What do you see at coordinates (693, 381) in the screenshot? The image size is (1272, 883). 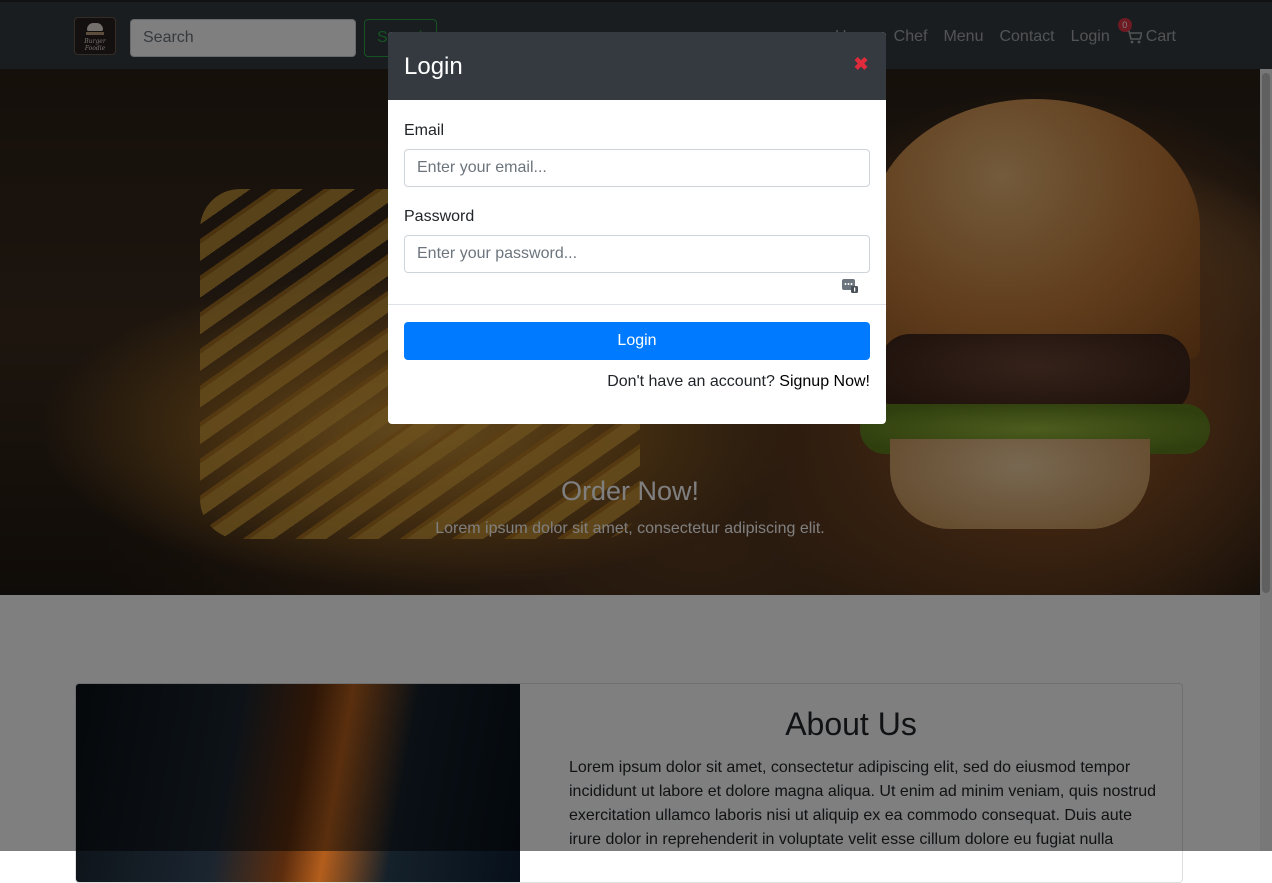 I see `signup-prompt: Don't have an account?` at bounding box center [693, 381].